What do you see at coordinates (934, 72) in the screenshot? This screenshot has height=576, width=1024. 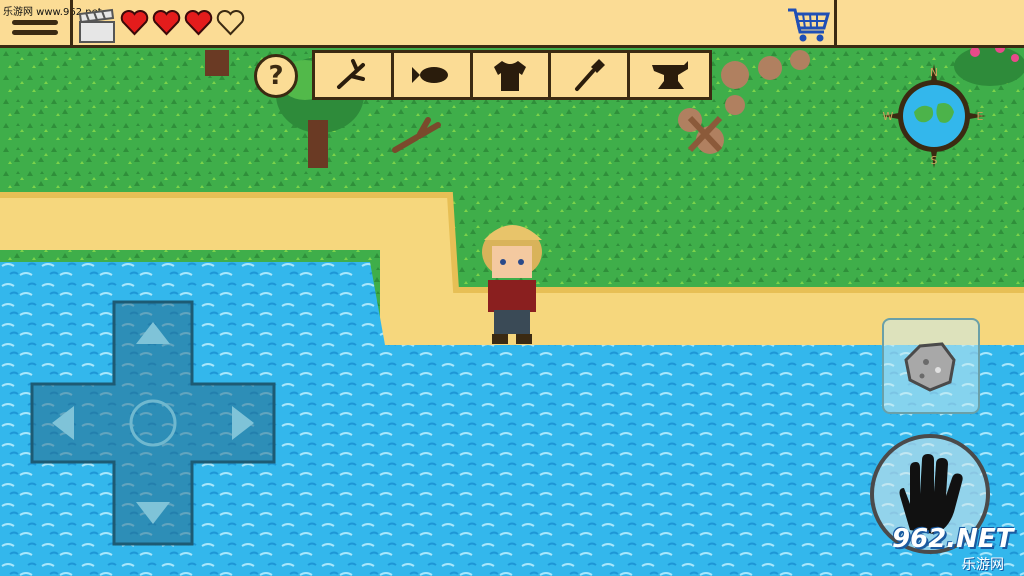 I see `compass-north-label: N` at bounding box center [934, 72].